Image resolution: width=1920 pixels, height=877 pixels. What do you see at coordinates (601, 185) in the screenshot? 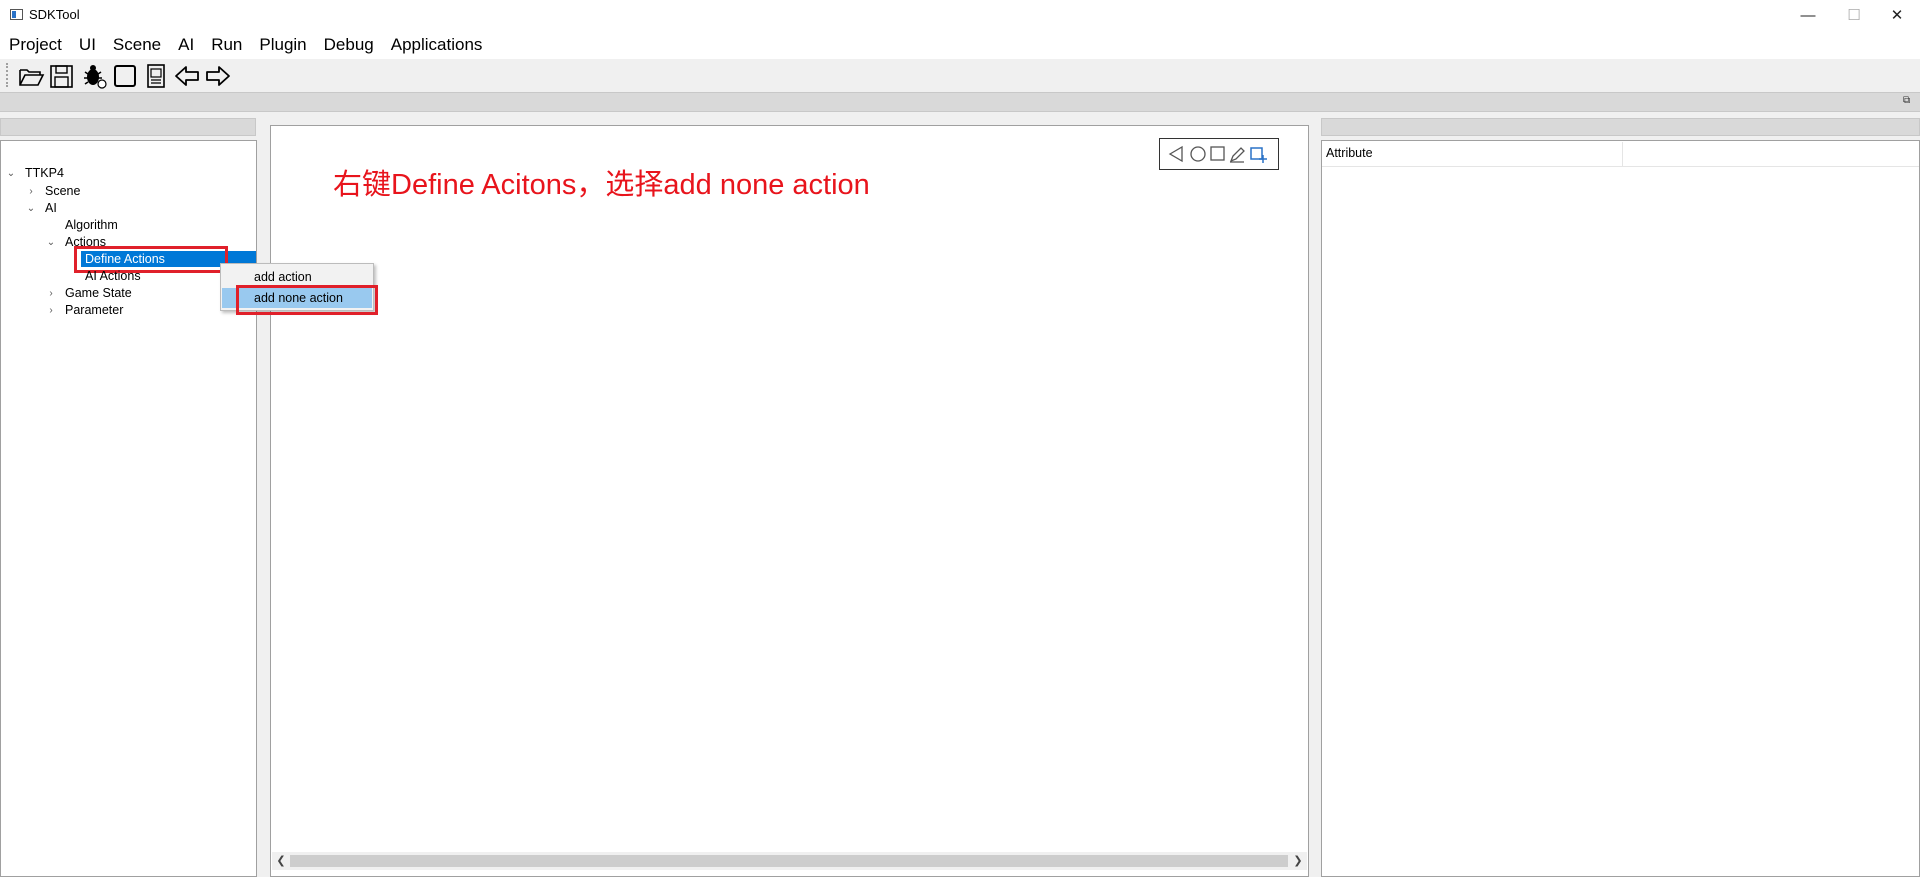
I see `instruction-annotation: 右键Define Acitons，选择add none action` at bounding box center [601, 185].